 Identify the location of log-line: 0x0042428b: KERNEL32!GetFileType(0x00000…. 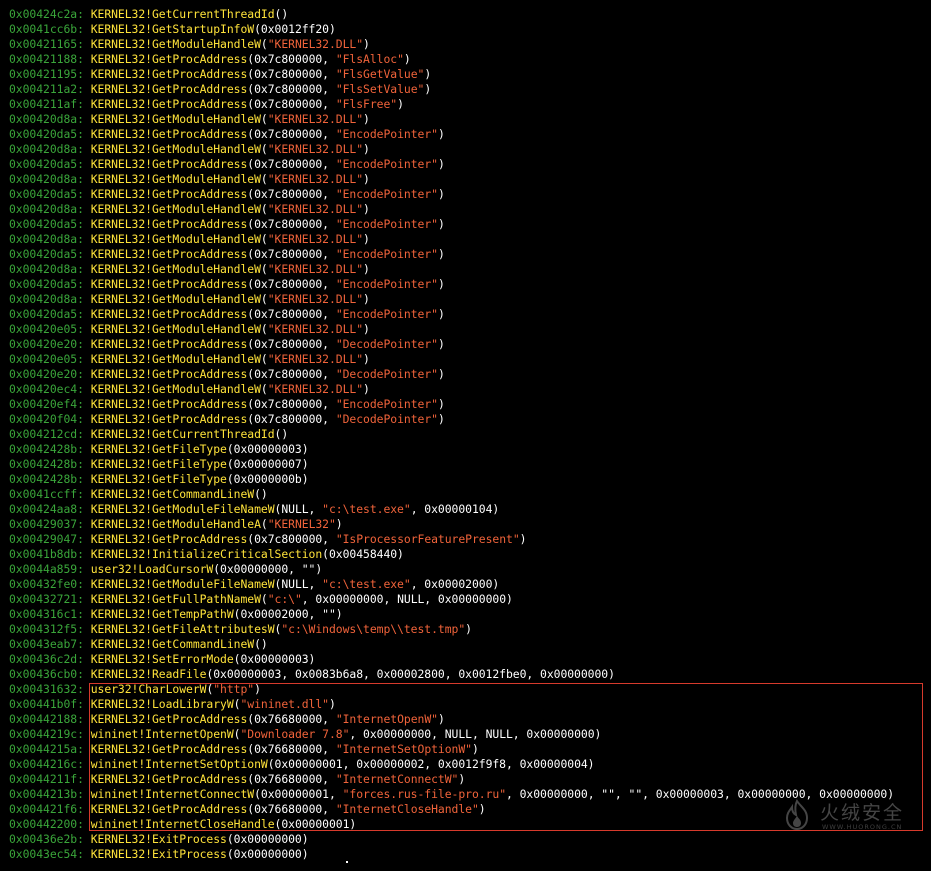
(469, 449).